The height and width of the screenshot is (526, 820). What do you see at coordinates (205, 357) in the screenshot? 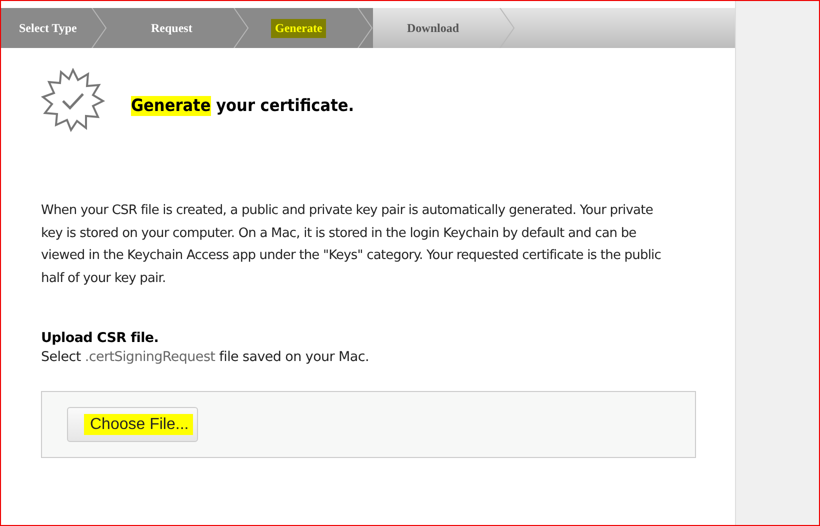
I see `upload-instruction: Select .certSigningRequest file saved on your Mac.` at bounding box center [205, 357].